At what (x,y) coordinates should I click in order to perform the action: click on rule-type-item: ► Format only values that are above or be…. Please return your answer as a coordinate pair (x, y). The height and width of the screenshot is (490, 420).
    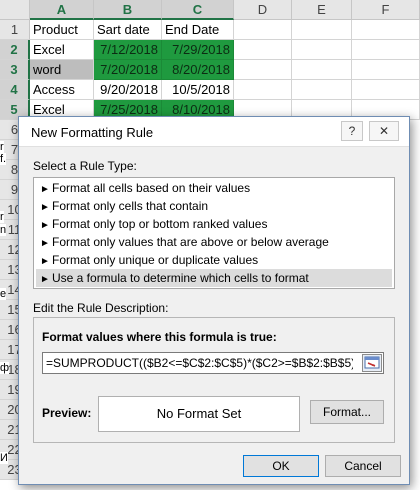
    Looking at the image, I should click on (214, 242).